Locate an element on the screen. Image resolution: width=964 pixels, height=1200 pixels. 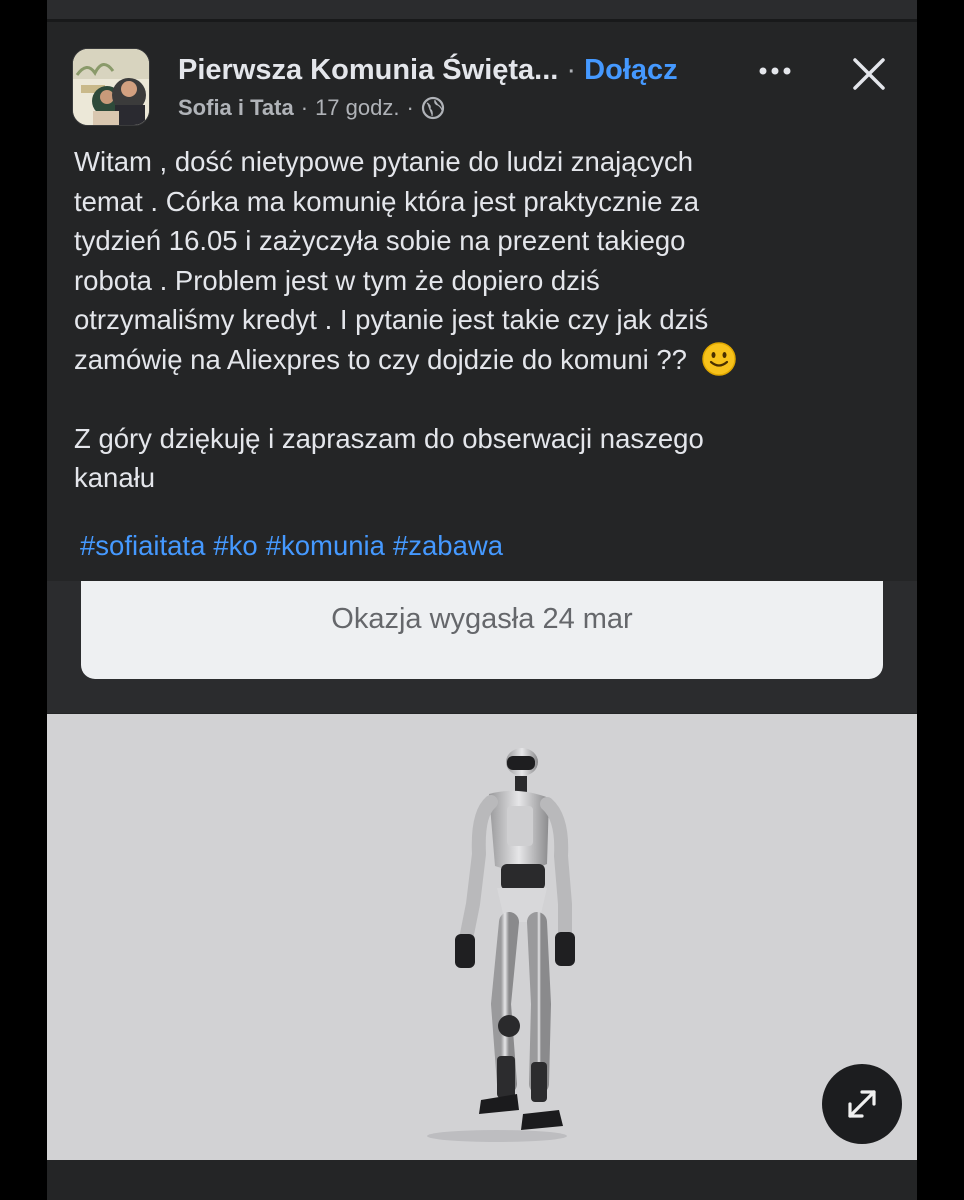
smile-emoji-icon is located at coordinates (719, 359).